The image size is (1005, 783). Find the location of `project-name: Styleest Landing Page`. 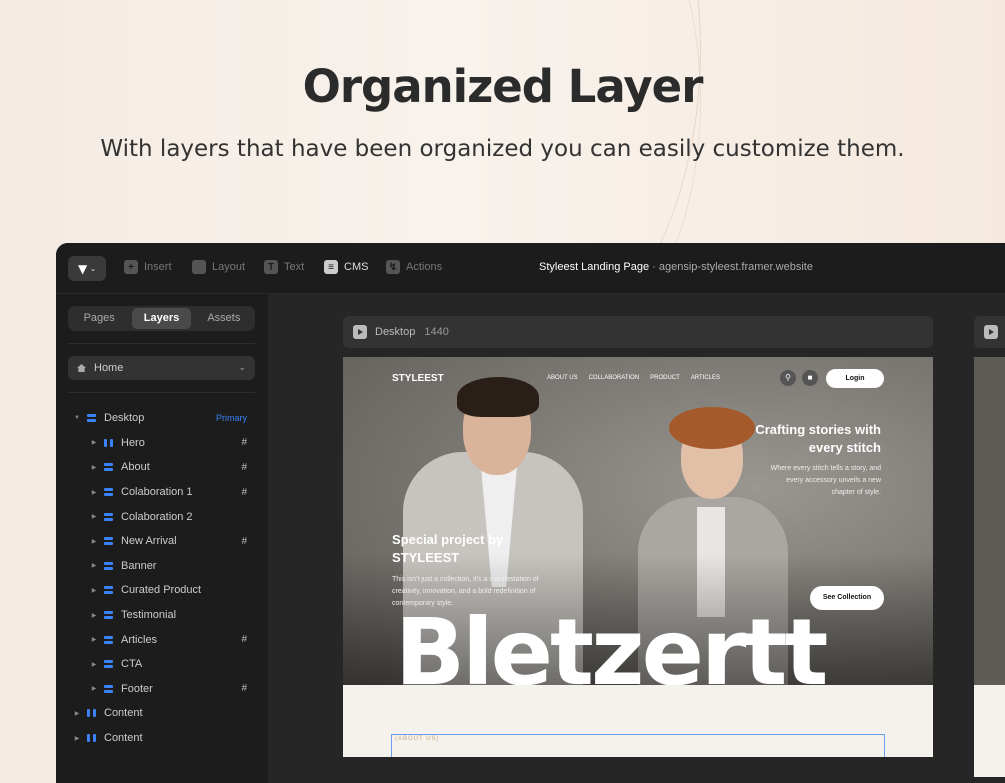

project-name: Styleest Landing Page is located at coordinates (594, 267).